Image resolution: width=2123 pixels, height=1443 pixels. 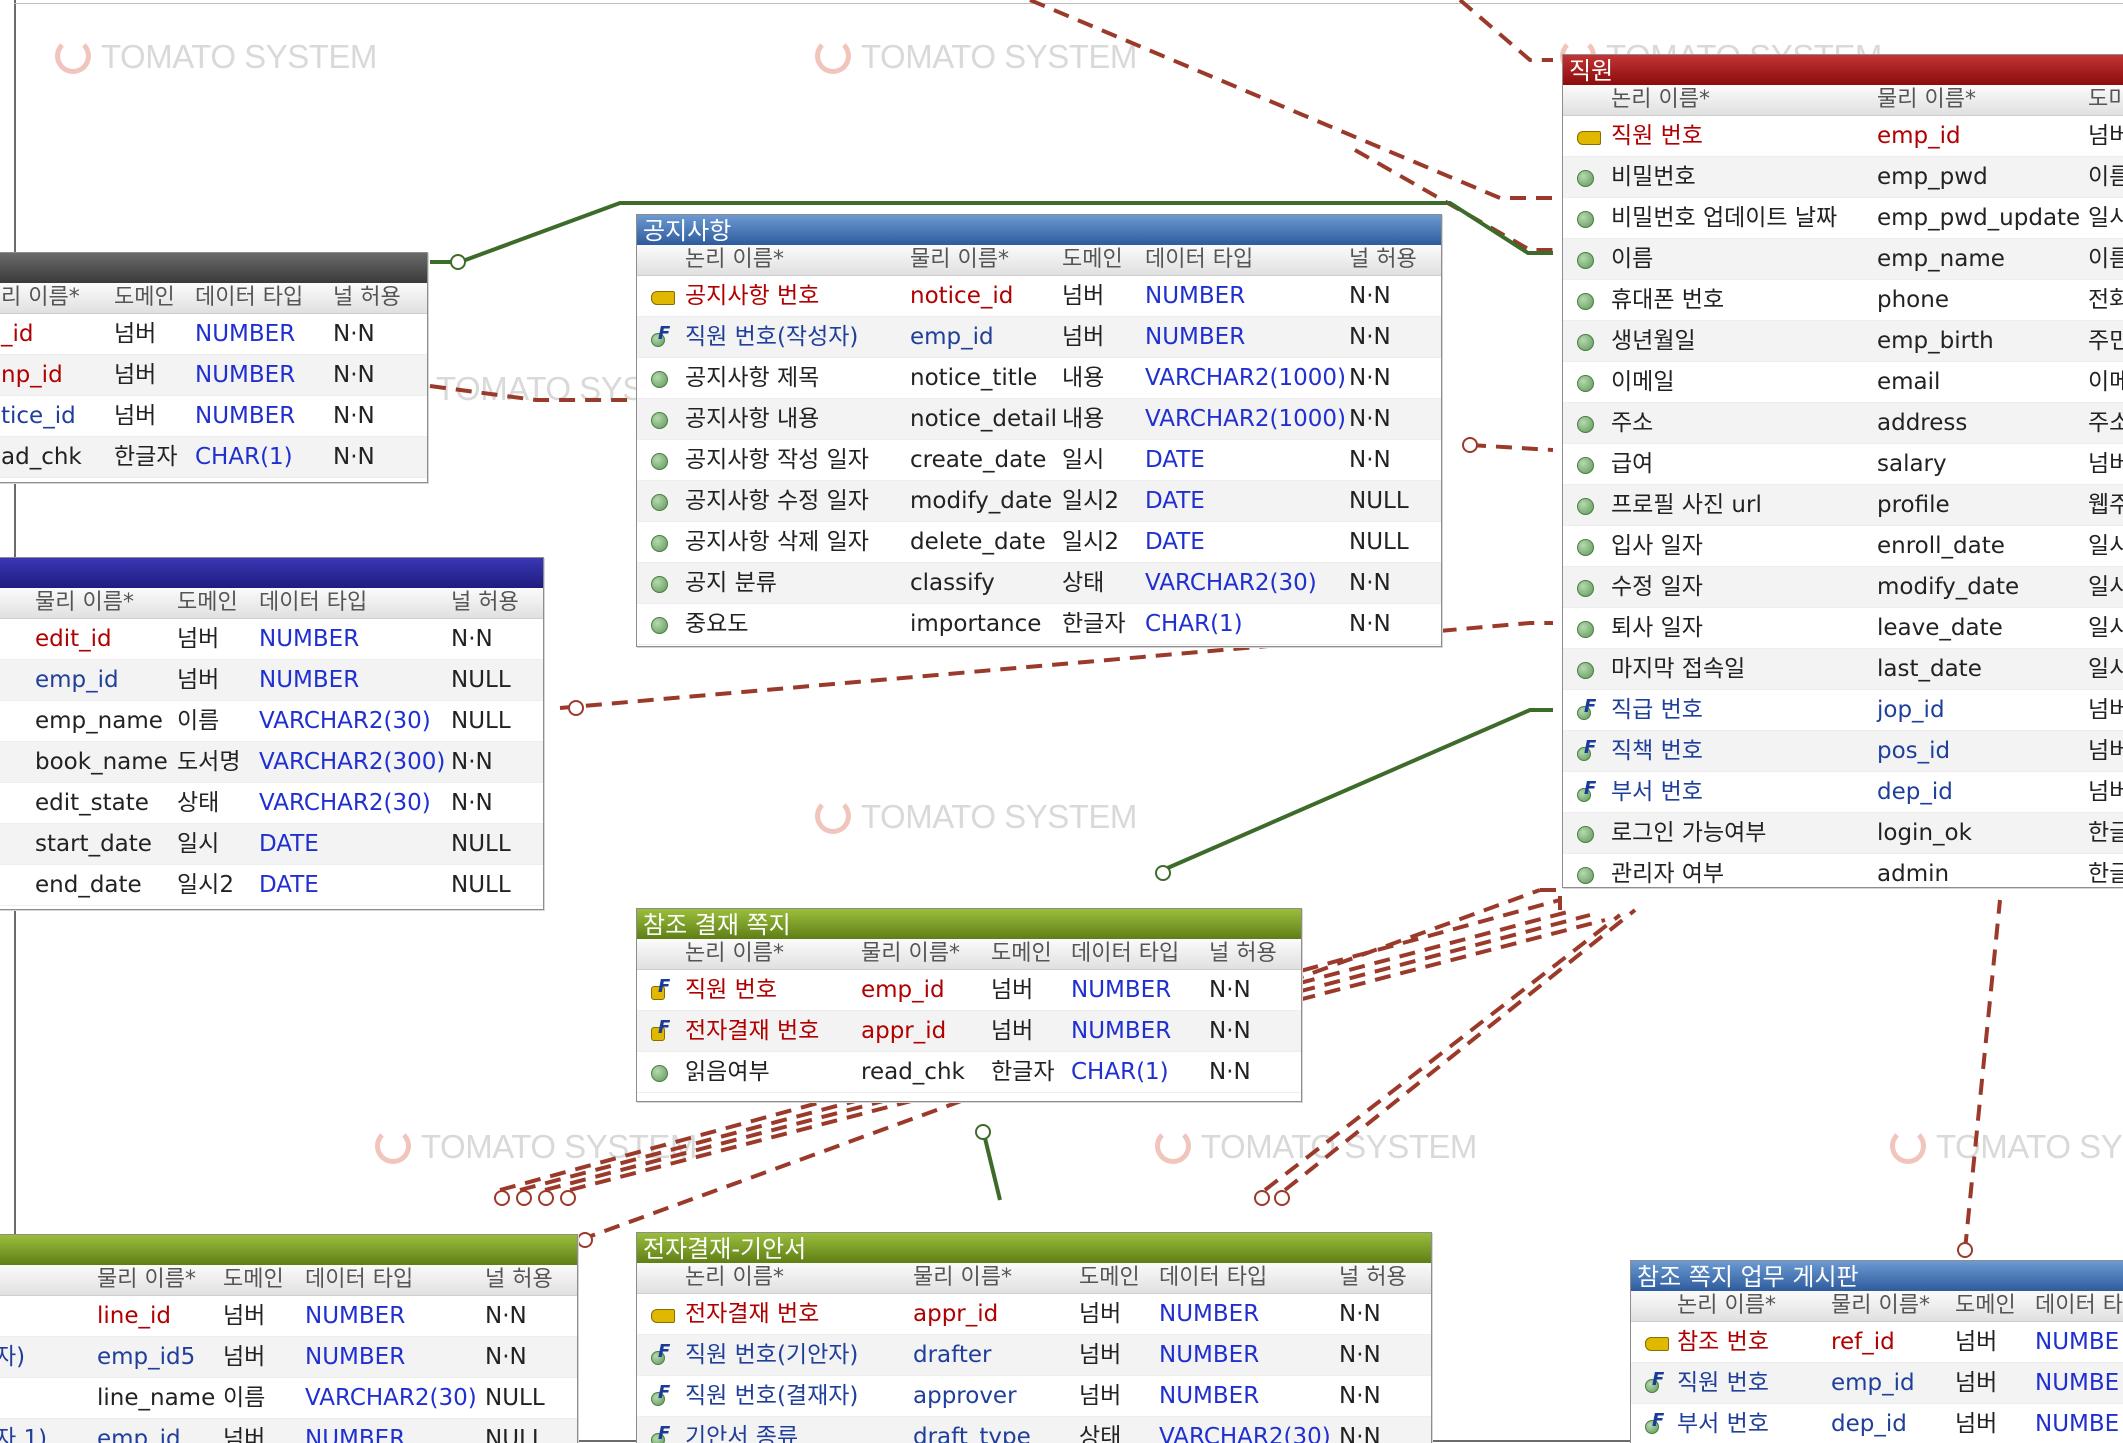 I want to click on table-row: np_id 넘버 NUMBER N·N, so click(x=213, y=375).